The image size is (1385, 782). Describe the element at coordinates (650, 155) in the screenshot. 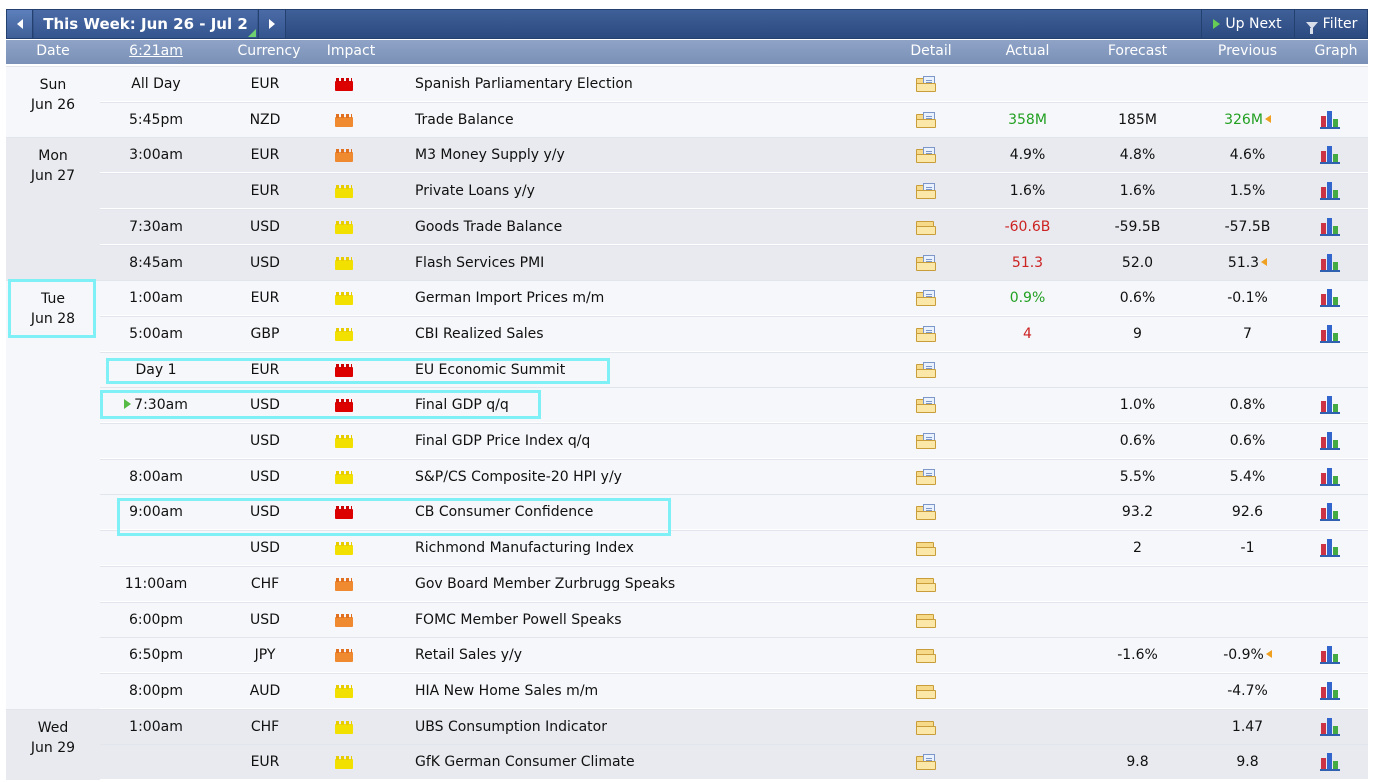

I see `event-title: M3 Money Supply y/y` at that location.